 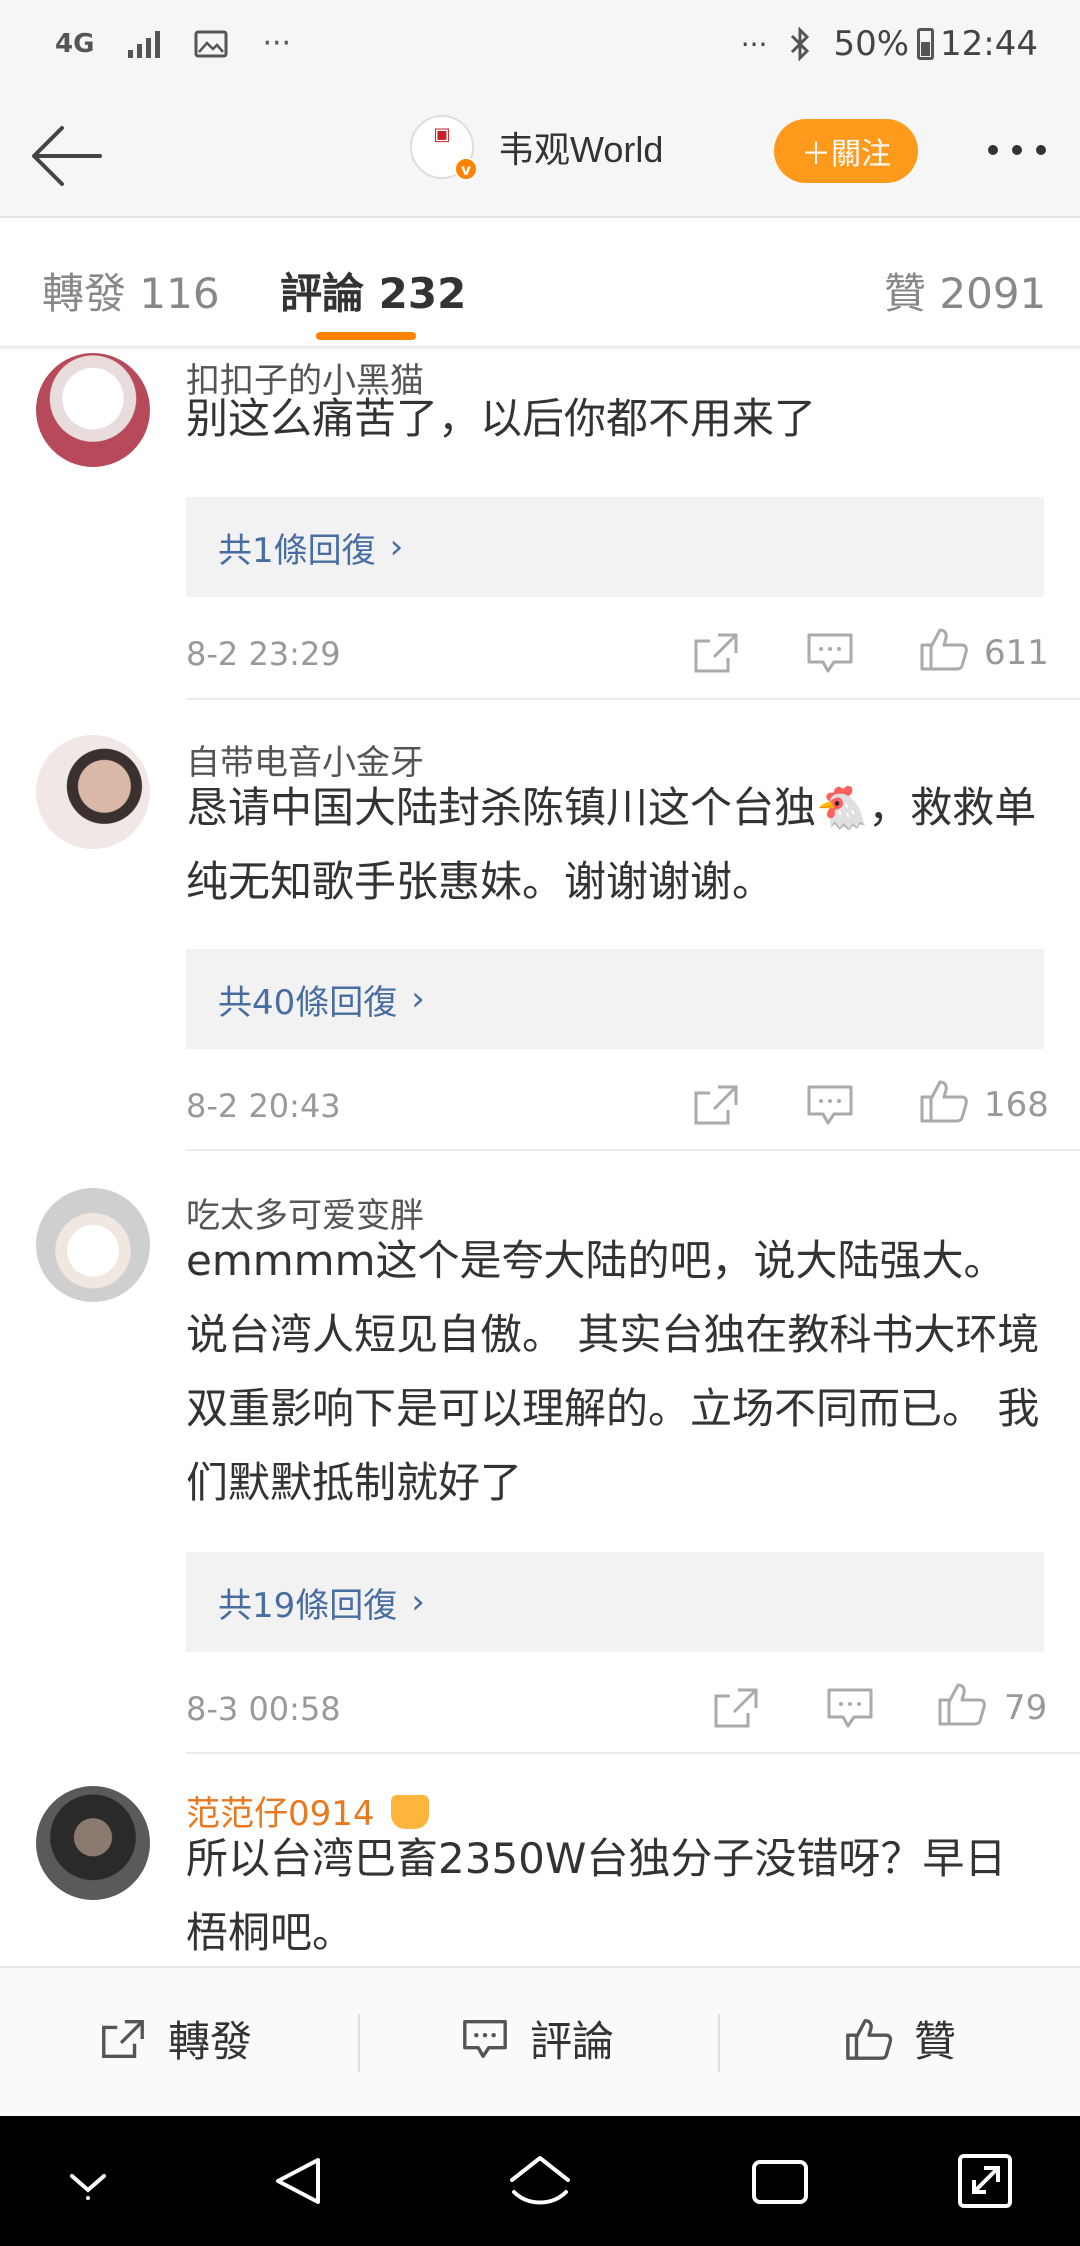 I want to click on back-arrow-icon, so click(x=68, y=156).